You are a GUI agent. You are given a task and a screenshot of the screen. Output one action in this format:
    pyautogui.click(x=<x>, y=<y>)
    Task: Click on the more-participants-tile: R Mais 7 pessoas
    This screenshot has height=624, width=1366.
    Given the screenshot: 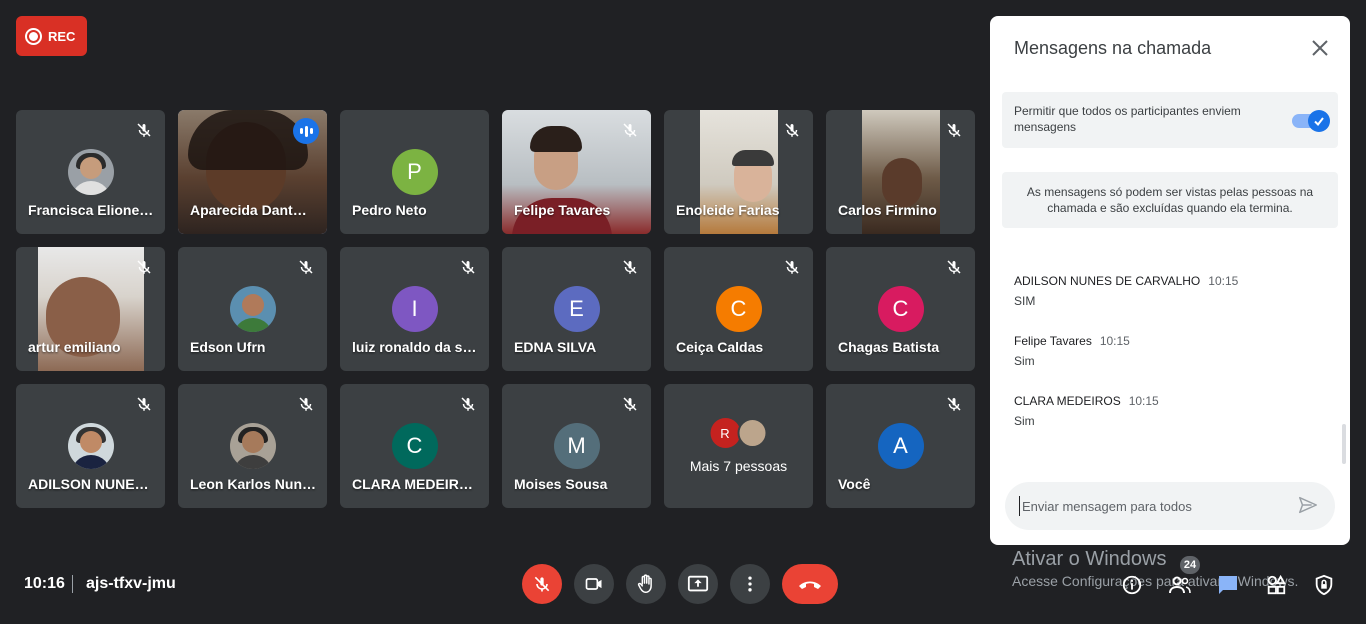 What is the action you would take?
    pyautogui.click(x=738, y=446)
    